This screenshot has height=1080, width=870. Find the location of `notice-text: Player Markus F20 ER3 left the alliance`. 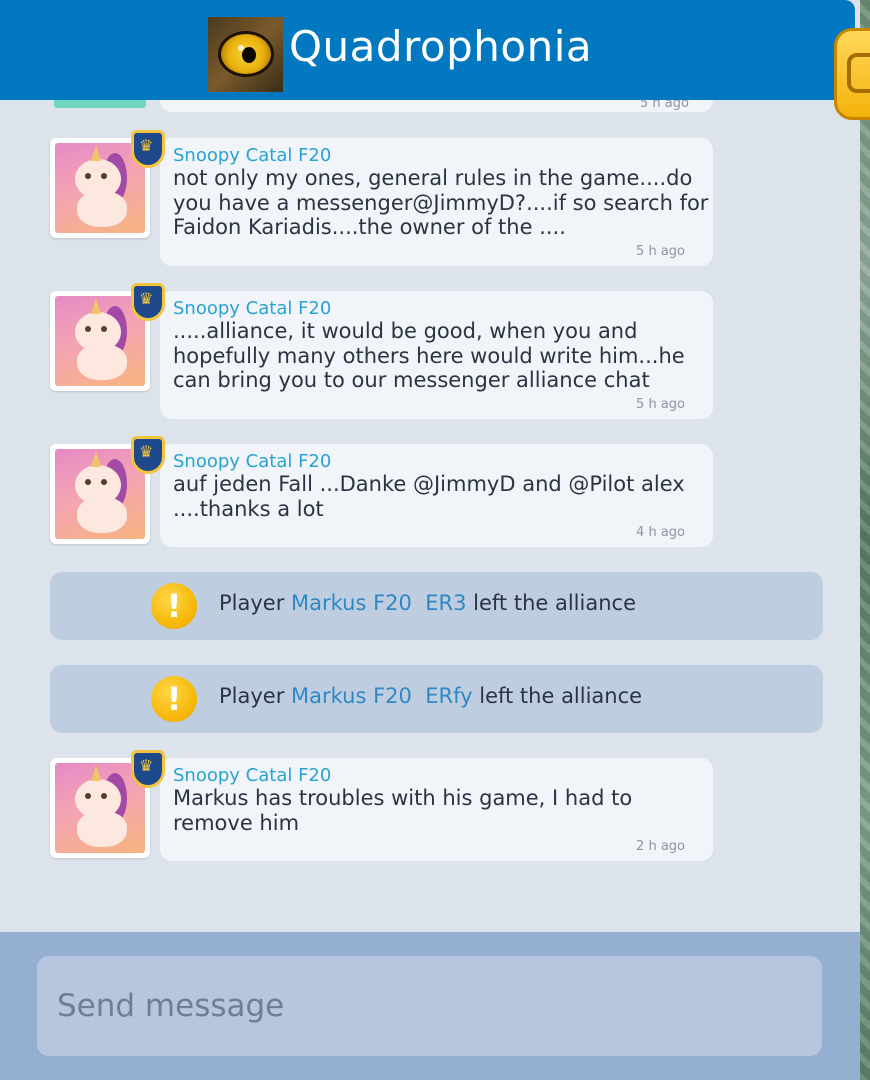

notice-text: Player Markus F20 ER3 left the alliance is located at coordinates (427, 603).